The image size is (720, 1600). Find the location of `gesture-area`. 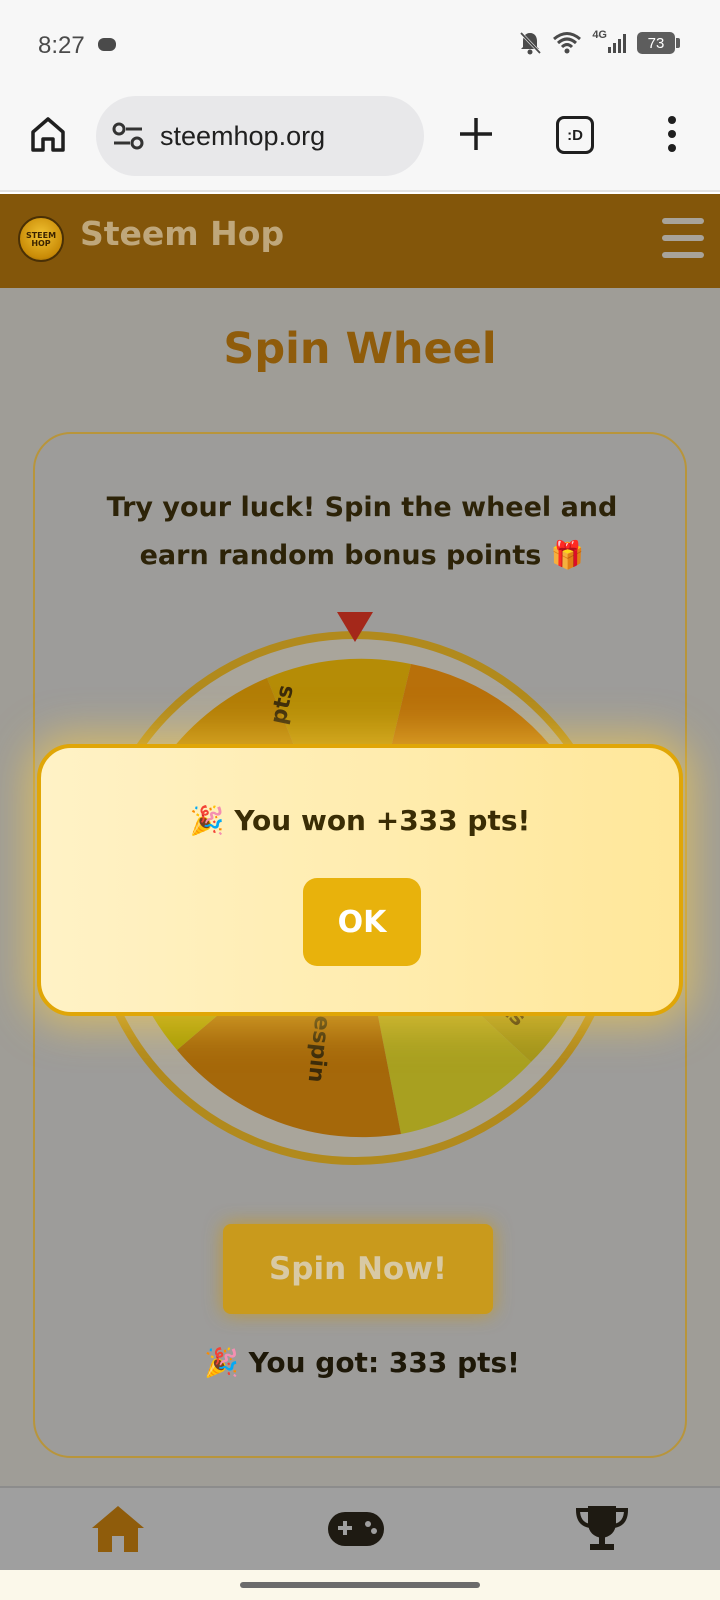

gesture-area is located at coordinates (360, 1585).